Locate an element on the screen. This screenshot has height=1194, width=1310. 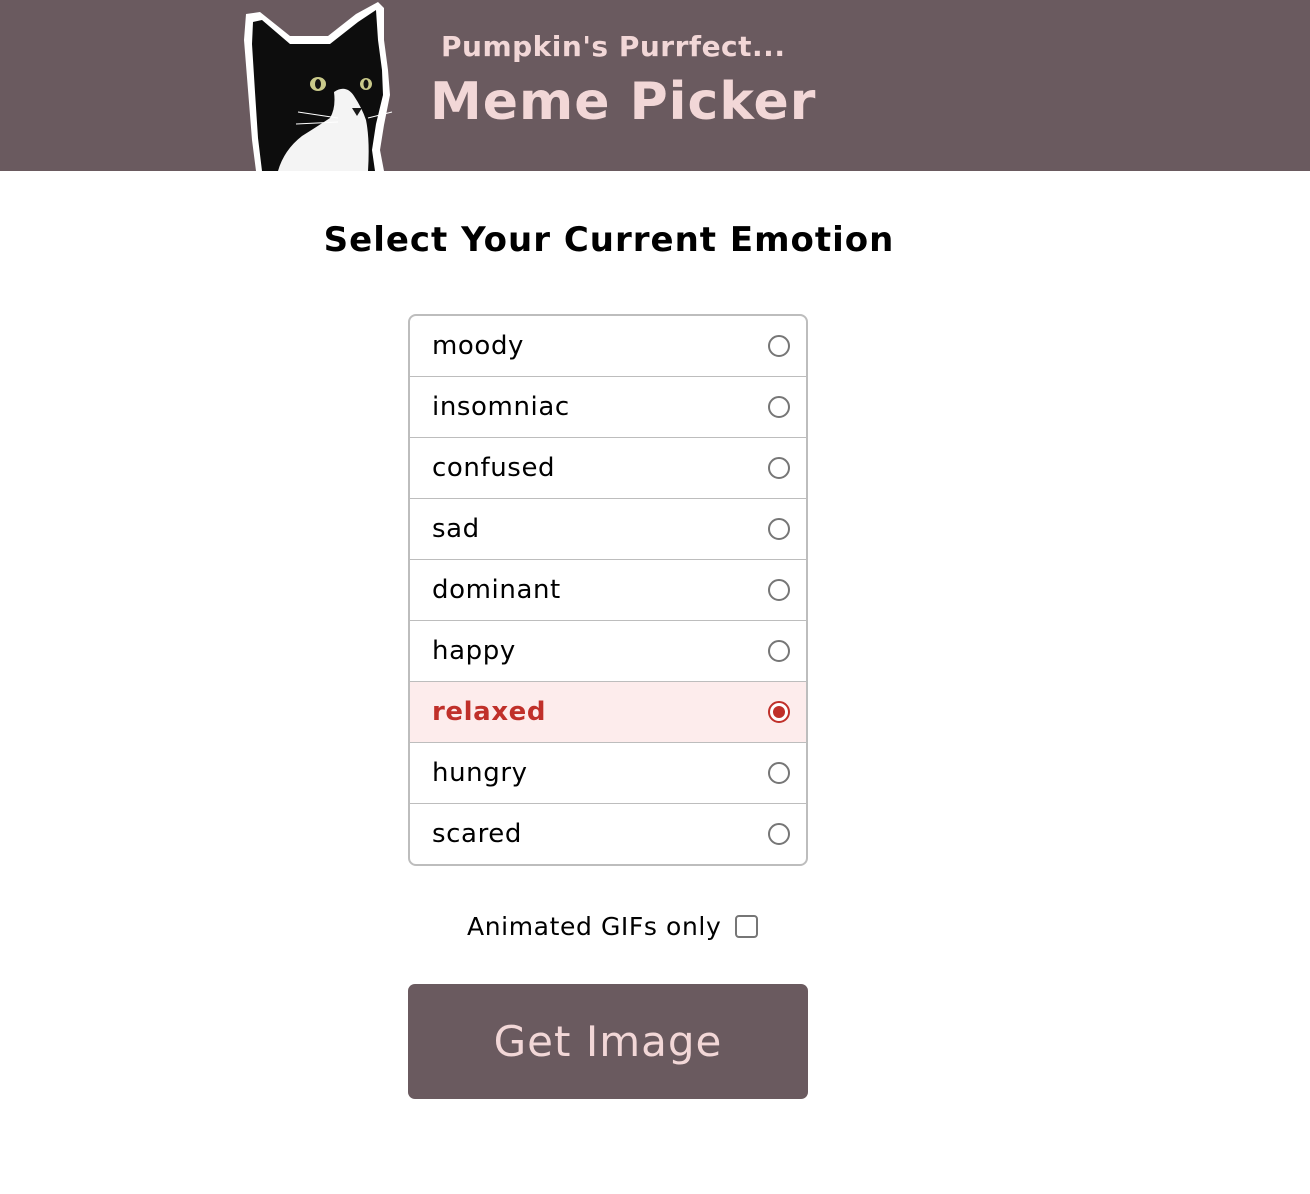
emotion-label: sad is located at coordinates (456, 529).